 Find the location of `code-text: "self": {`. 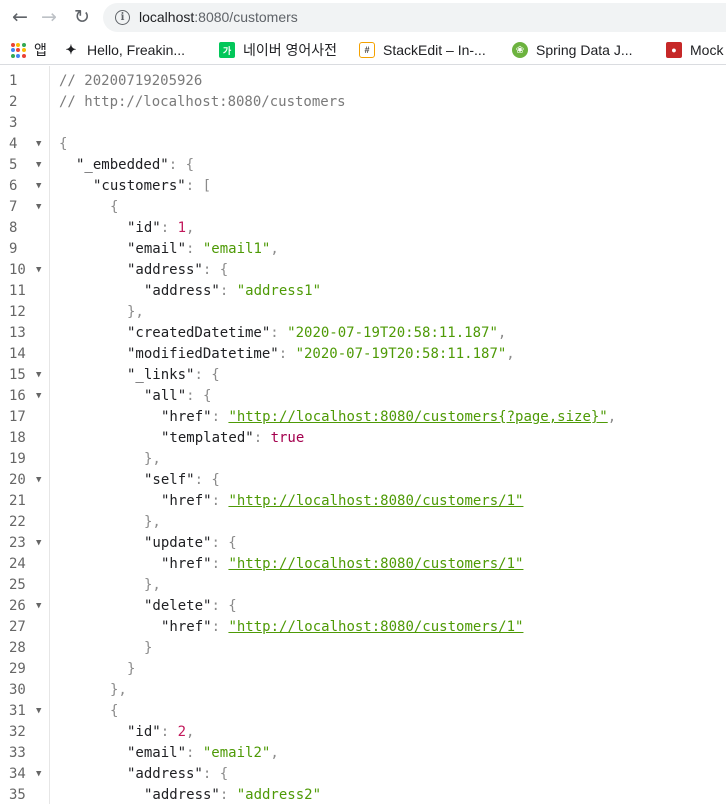

code-text: "self": { is located at coordinates (182, 480).